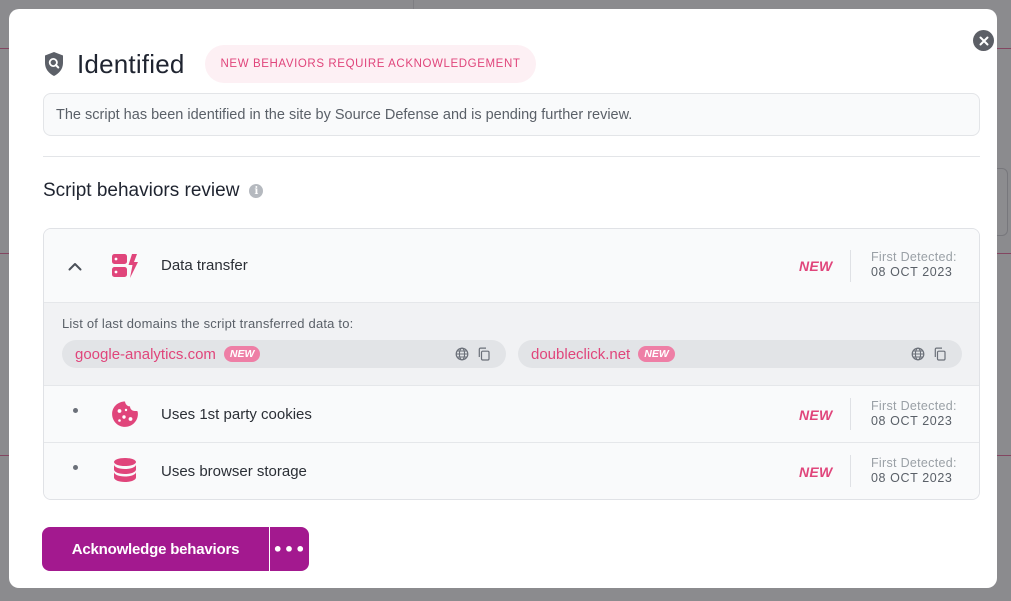 This screenshot has width=1011, height=601. What do you see at coordinates (155, 549) in the screenshot?
I see `acknowledge-behaviors-button: Acknowledge behaviors` at bounding box center [155, 549].